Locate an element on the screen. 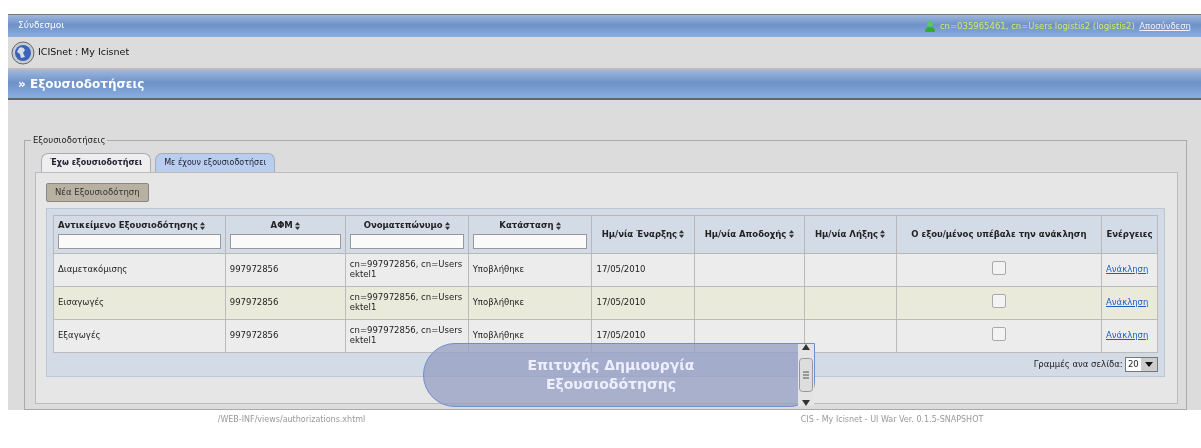 The width and height of the screenshot is (1201, 448). rows-per-page-select: 20 is located at coordinates (1141, 364).